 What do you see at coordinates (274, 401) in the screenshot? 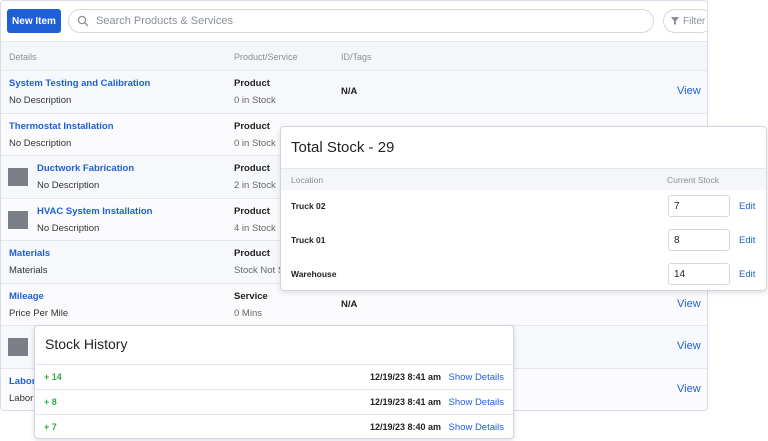
I see `history-row: + 8 12/19/23 8:41 am Show Details` at bounding box center [274, 401].